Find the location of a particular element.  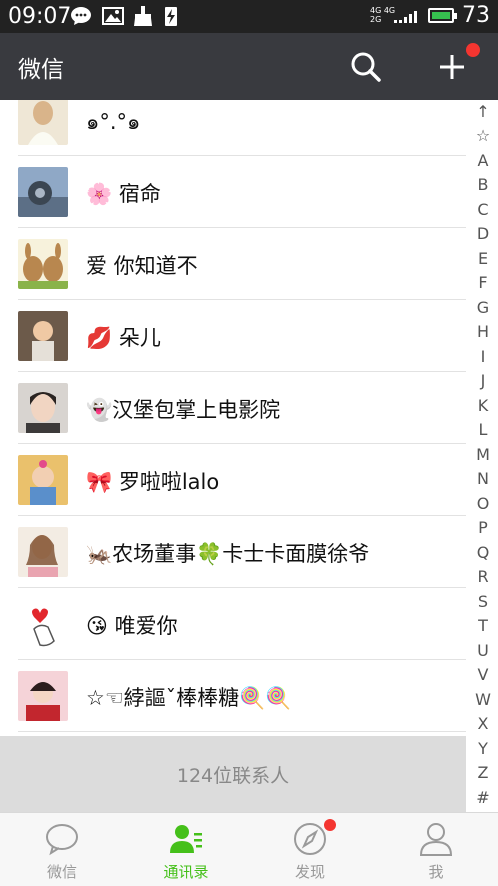

signal-strength-icon is located at coordinates (405, 17).